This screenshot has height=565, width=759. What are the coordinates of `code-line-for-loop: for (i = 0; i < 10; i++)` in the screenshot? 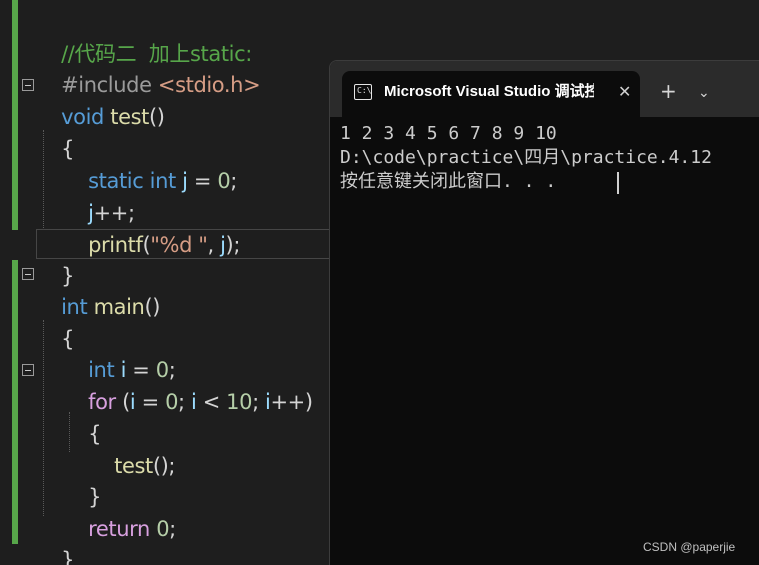 It's located at (188, 384).